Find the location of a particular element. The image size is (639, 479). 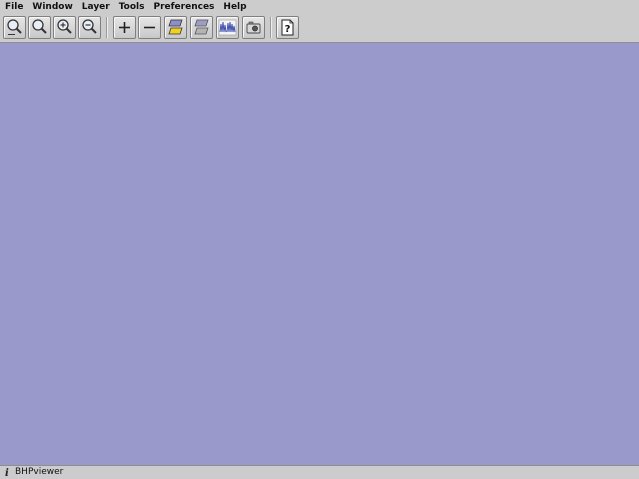

zoom-all-button is located at coordinates (14, 27).